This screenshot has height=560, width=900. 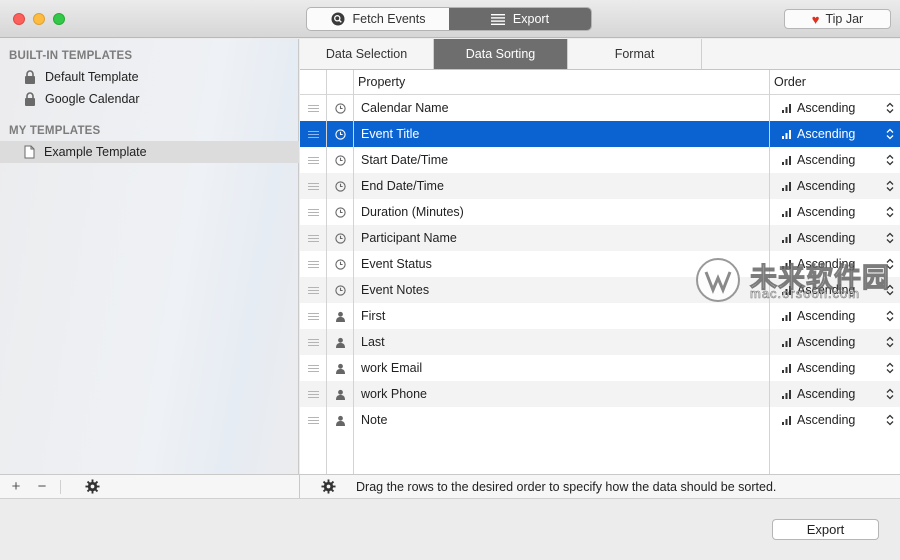 I want to click on sidebar-item-label: Example Template, so click(x=95, y=152).